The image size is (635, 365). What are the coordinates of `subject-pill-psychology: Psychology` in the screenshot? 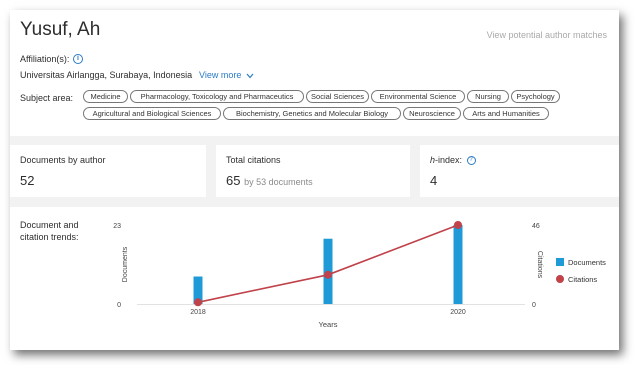 It's located at (535, 96).